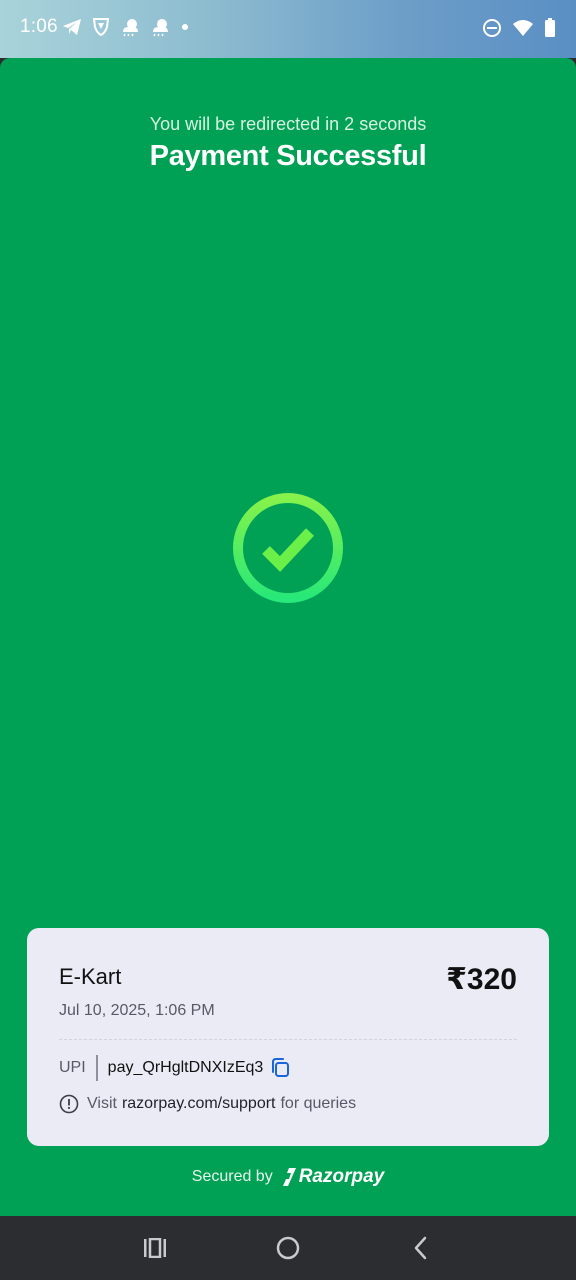 Image resolution: width=576 pixels, height=1280 pixels. I want to click on page-title: Payment Successful, so click(288, 156).